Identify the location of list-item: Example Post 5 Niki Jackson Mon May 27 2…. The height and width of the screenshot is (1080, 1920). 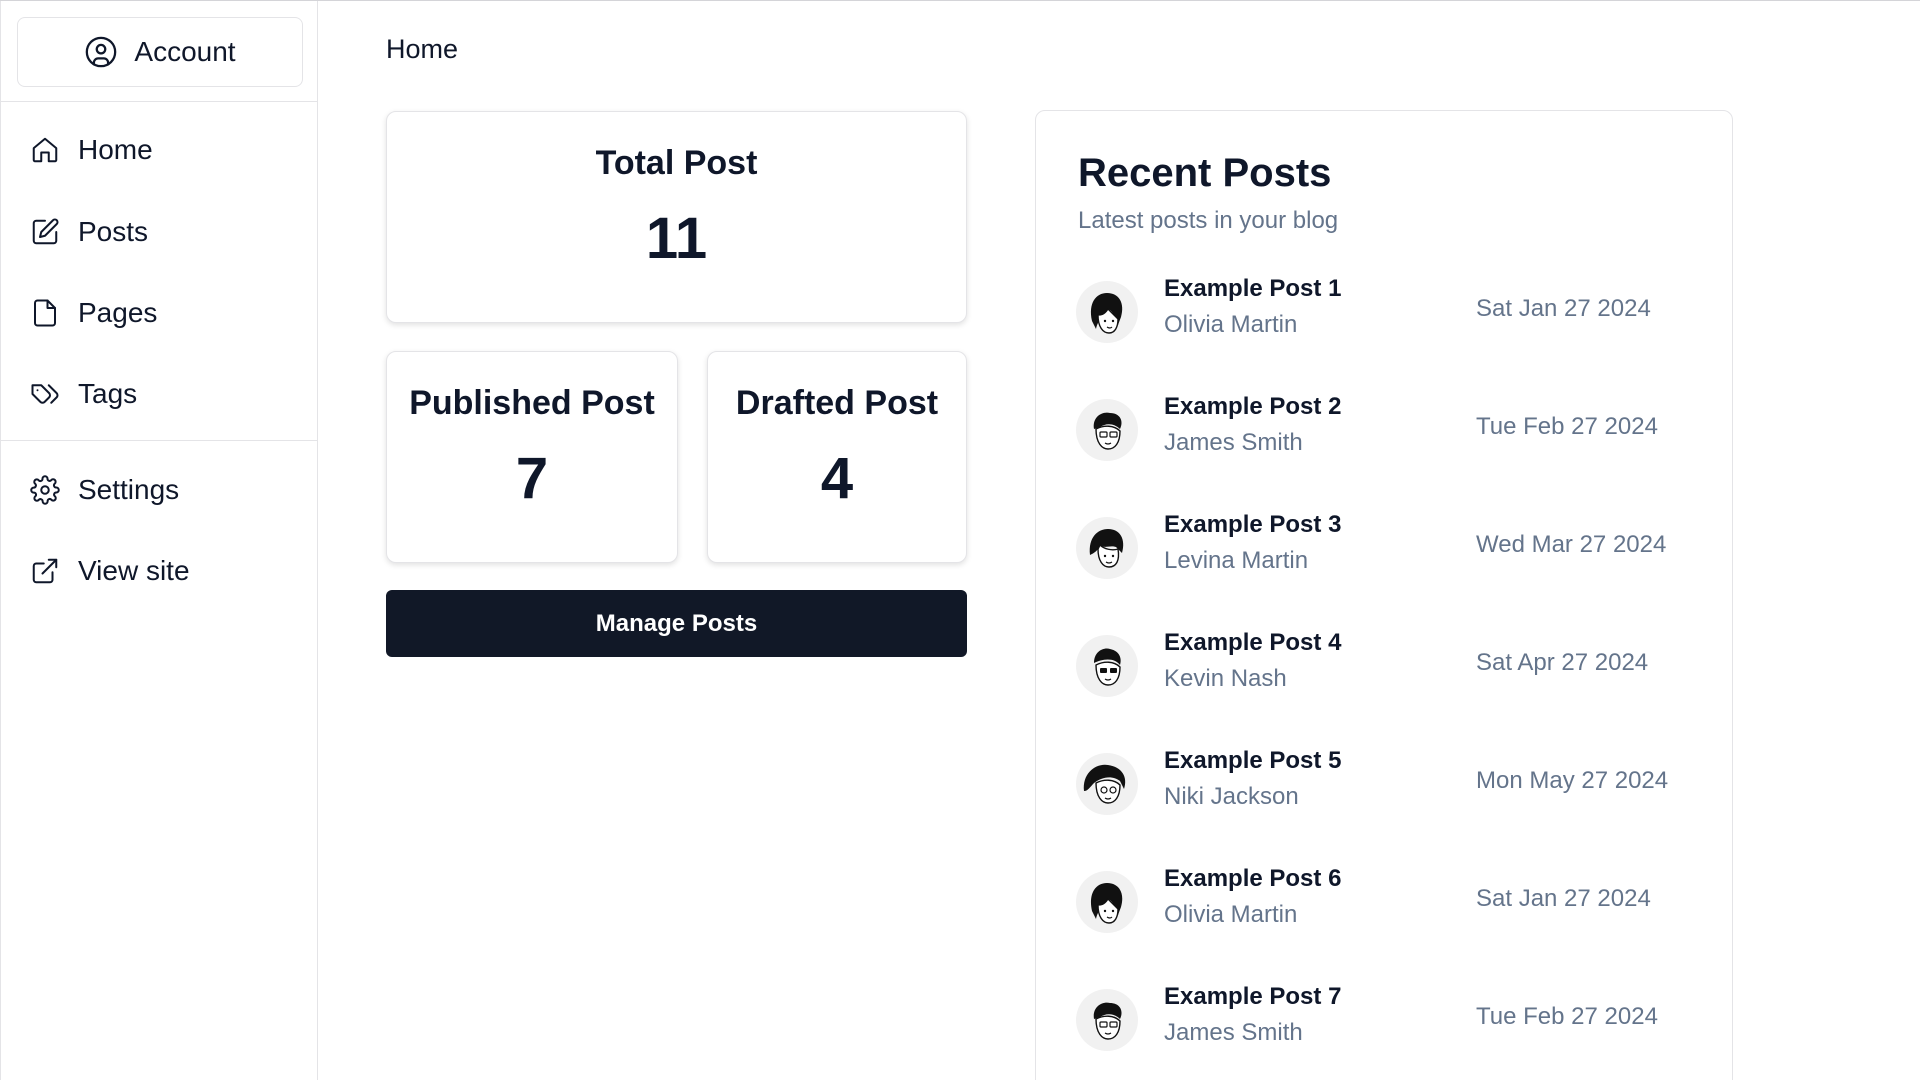
(1396, 787).